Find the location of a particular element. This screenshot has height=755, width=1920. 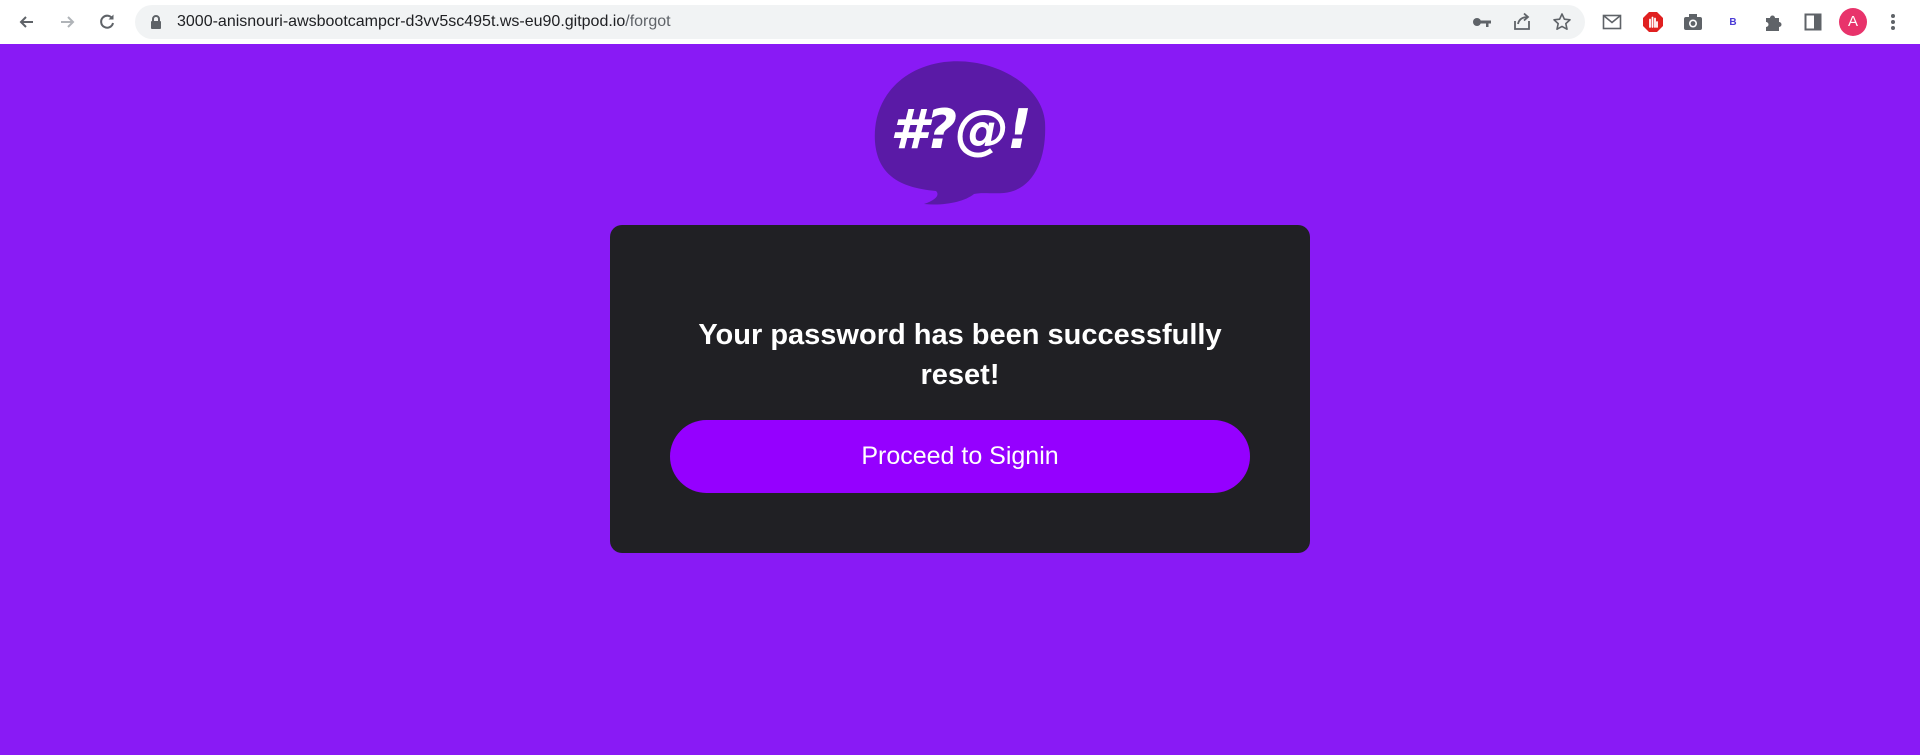

back-arrow-icon is located at coordinates (27, 22).